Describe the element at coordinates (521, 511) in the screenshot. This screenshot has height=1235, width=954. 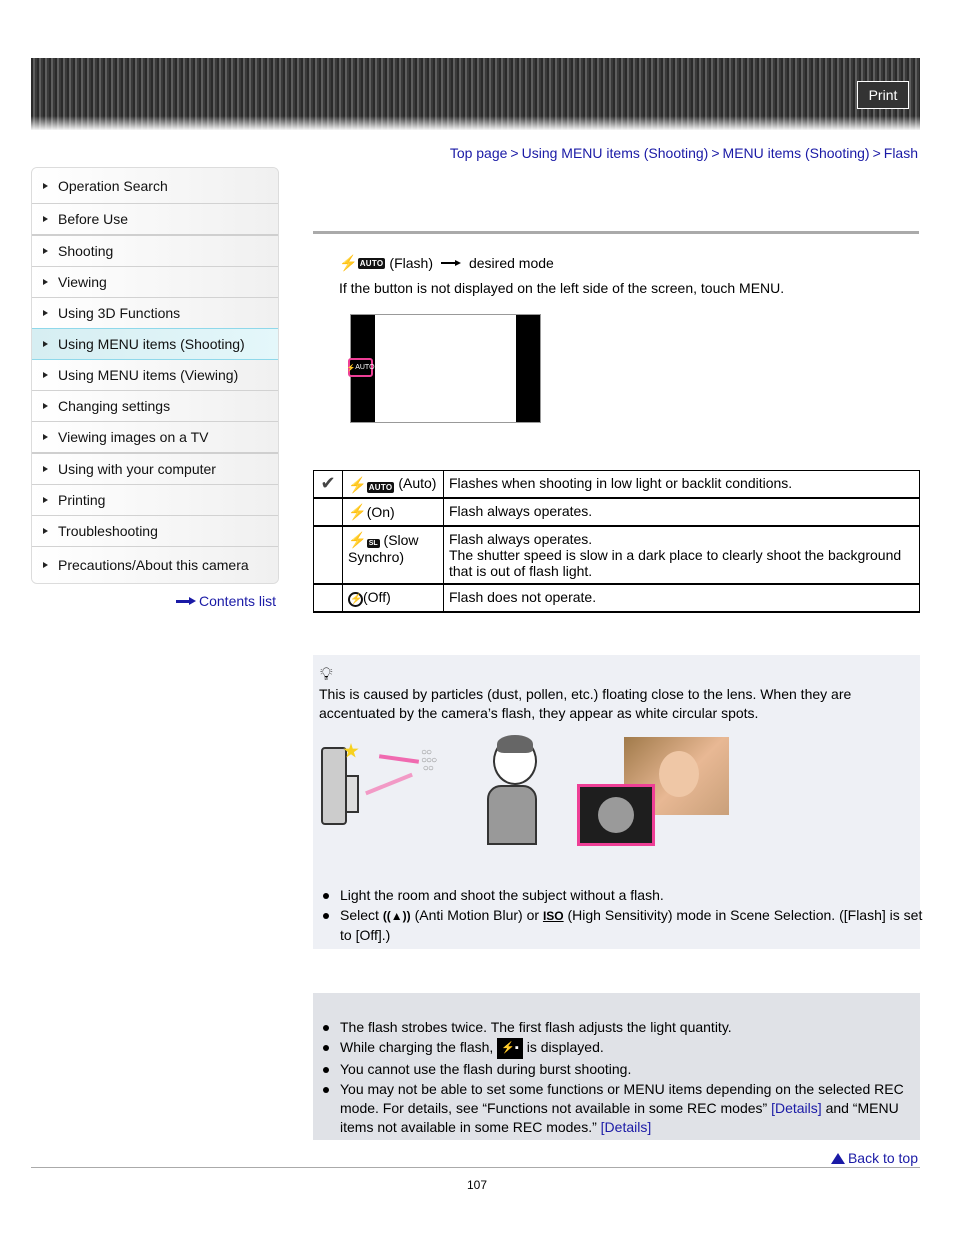
I see `mode-description: Flash always operates.` at that location.